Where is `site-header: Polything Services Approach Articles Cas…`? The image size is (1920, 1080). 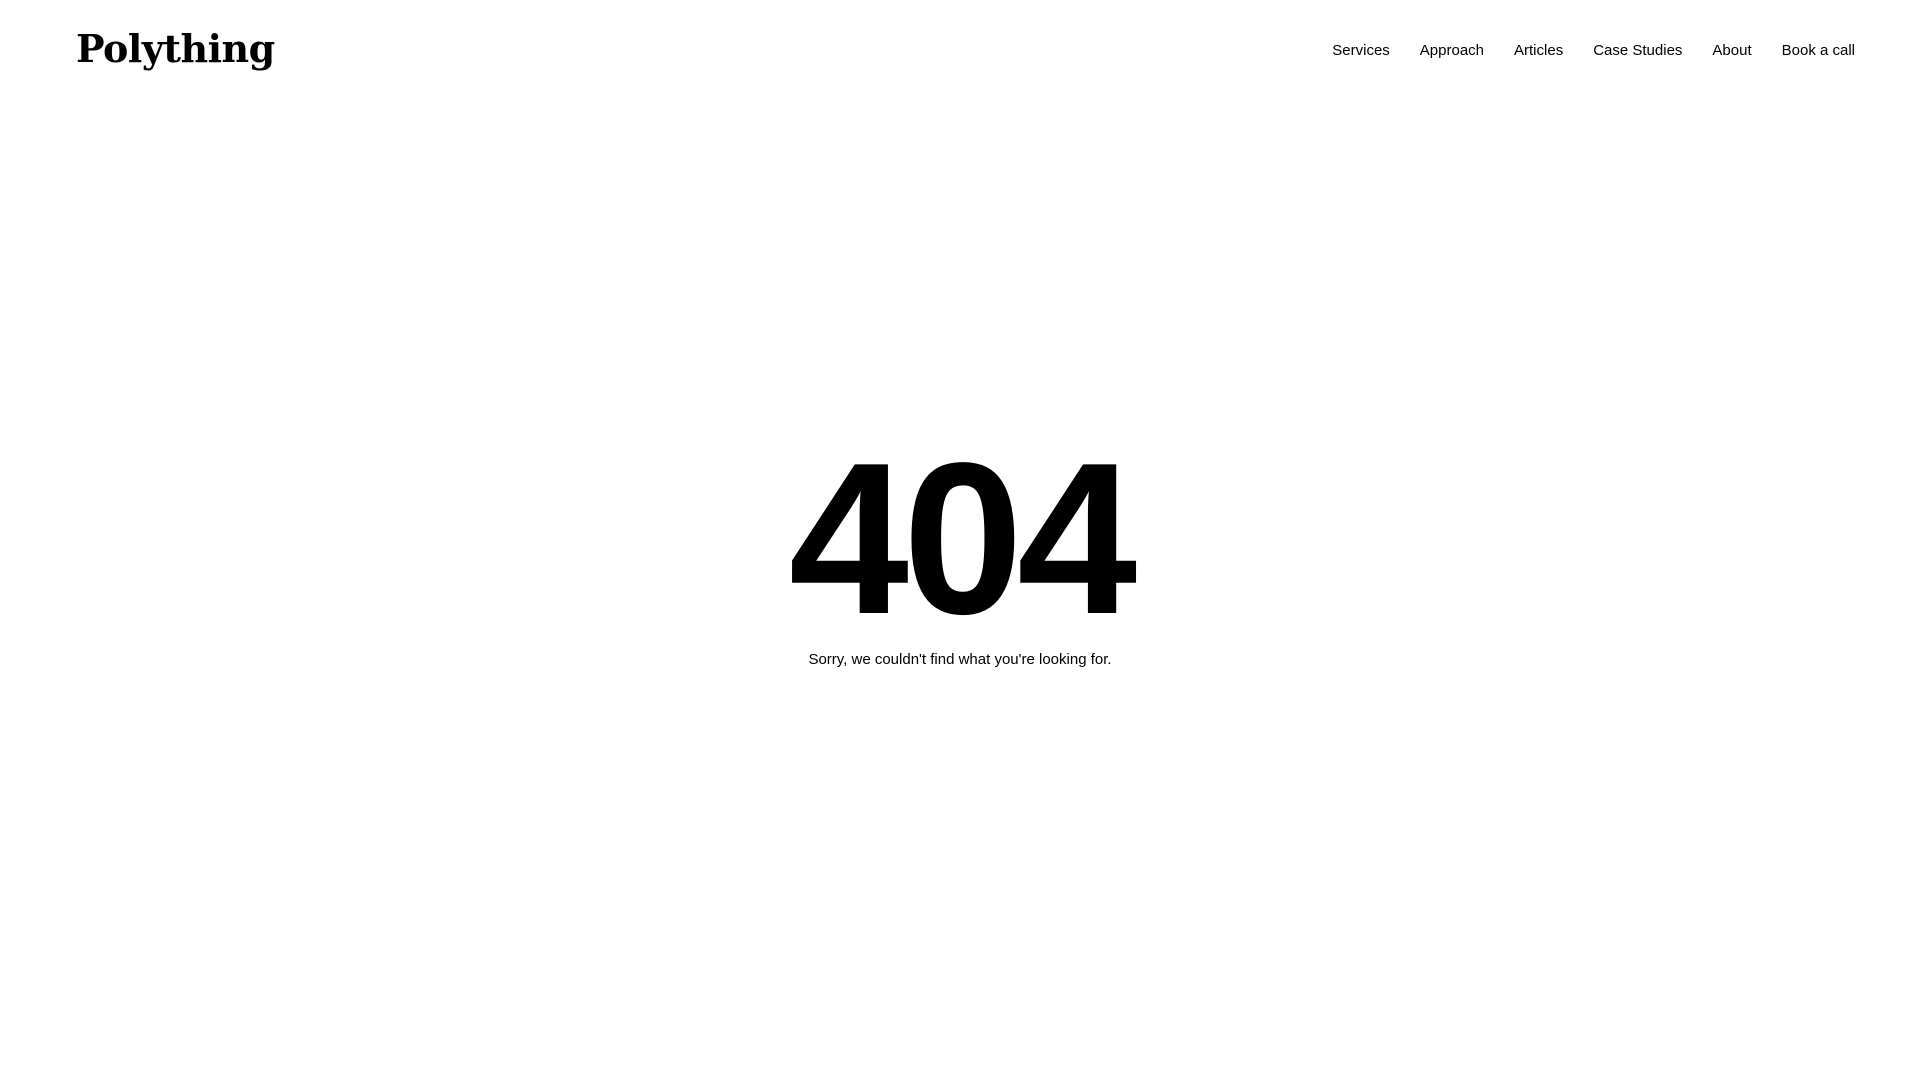 site-header: Polything Services Approach Articles Cas… is located at coordinates (960, 50).